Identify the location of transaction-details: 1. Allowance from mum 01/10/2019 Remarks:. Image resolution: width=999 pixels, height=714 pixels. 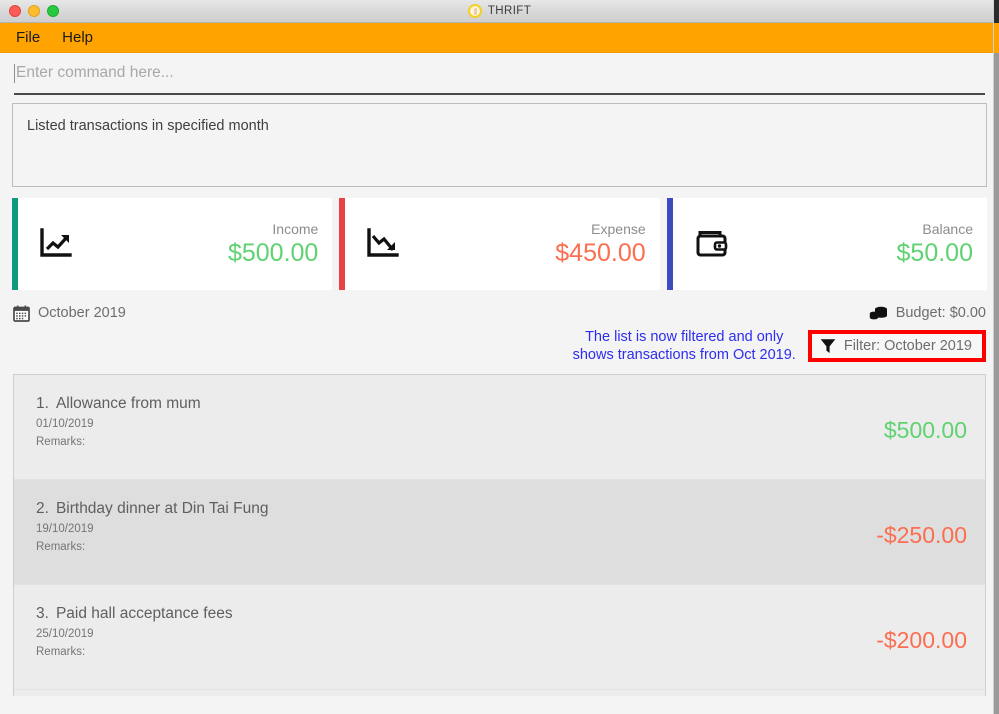
(118, 423).